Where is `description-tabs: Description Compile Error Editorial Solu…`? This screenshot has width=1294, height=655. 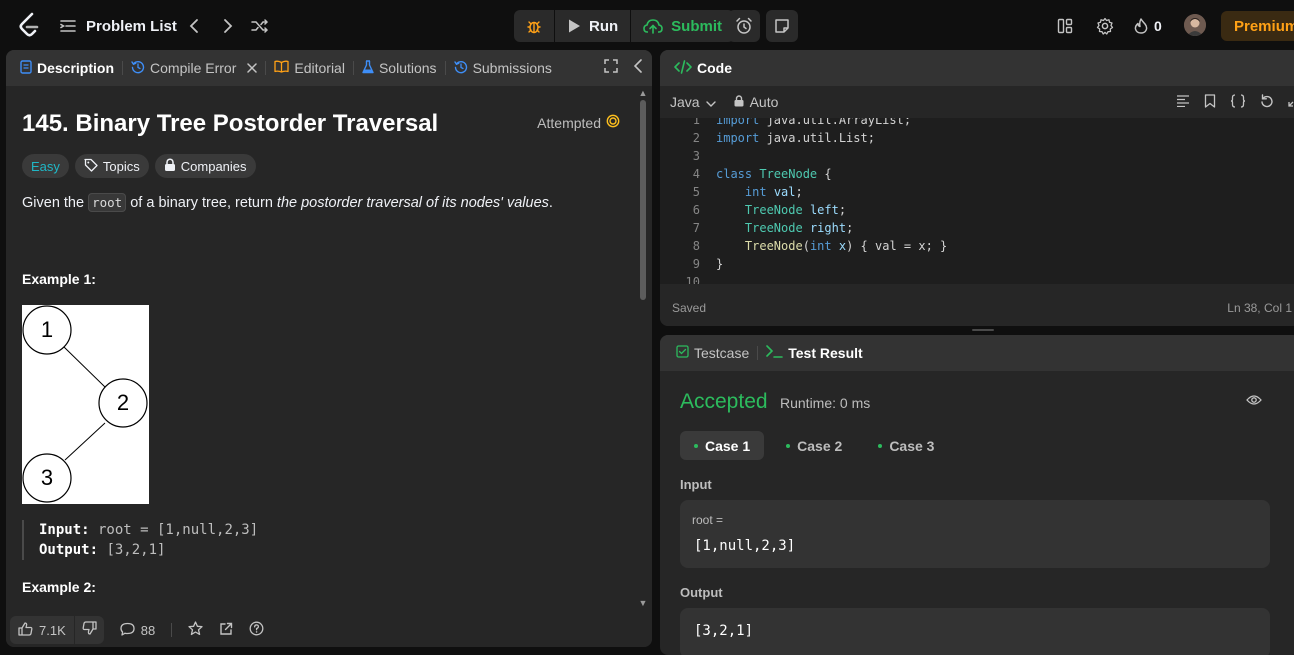 description-tabs: Description Compile Error Editorial Solu… is located at coordinates (329, 68).